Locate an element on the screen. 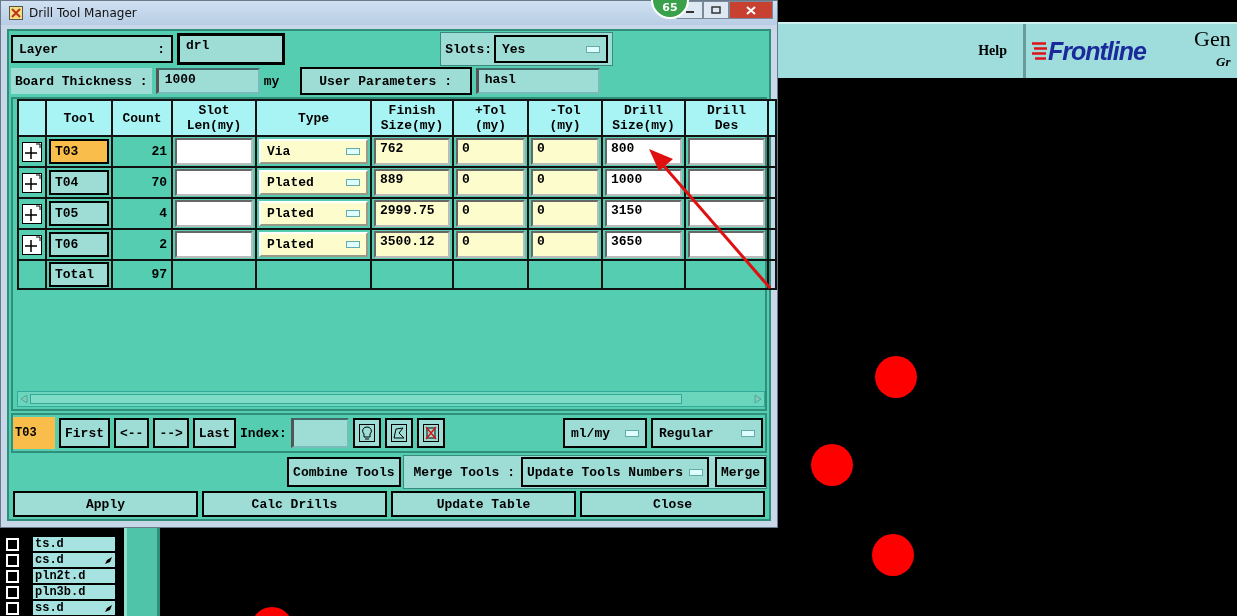 The image size is (1237, 616). layer-item: ts.d is located at coordinates (74, 544).